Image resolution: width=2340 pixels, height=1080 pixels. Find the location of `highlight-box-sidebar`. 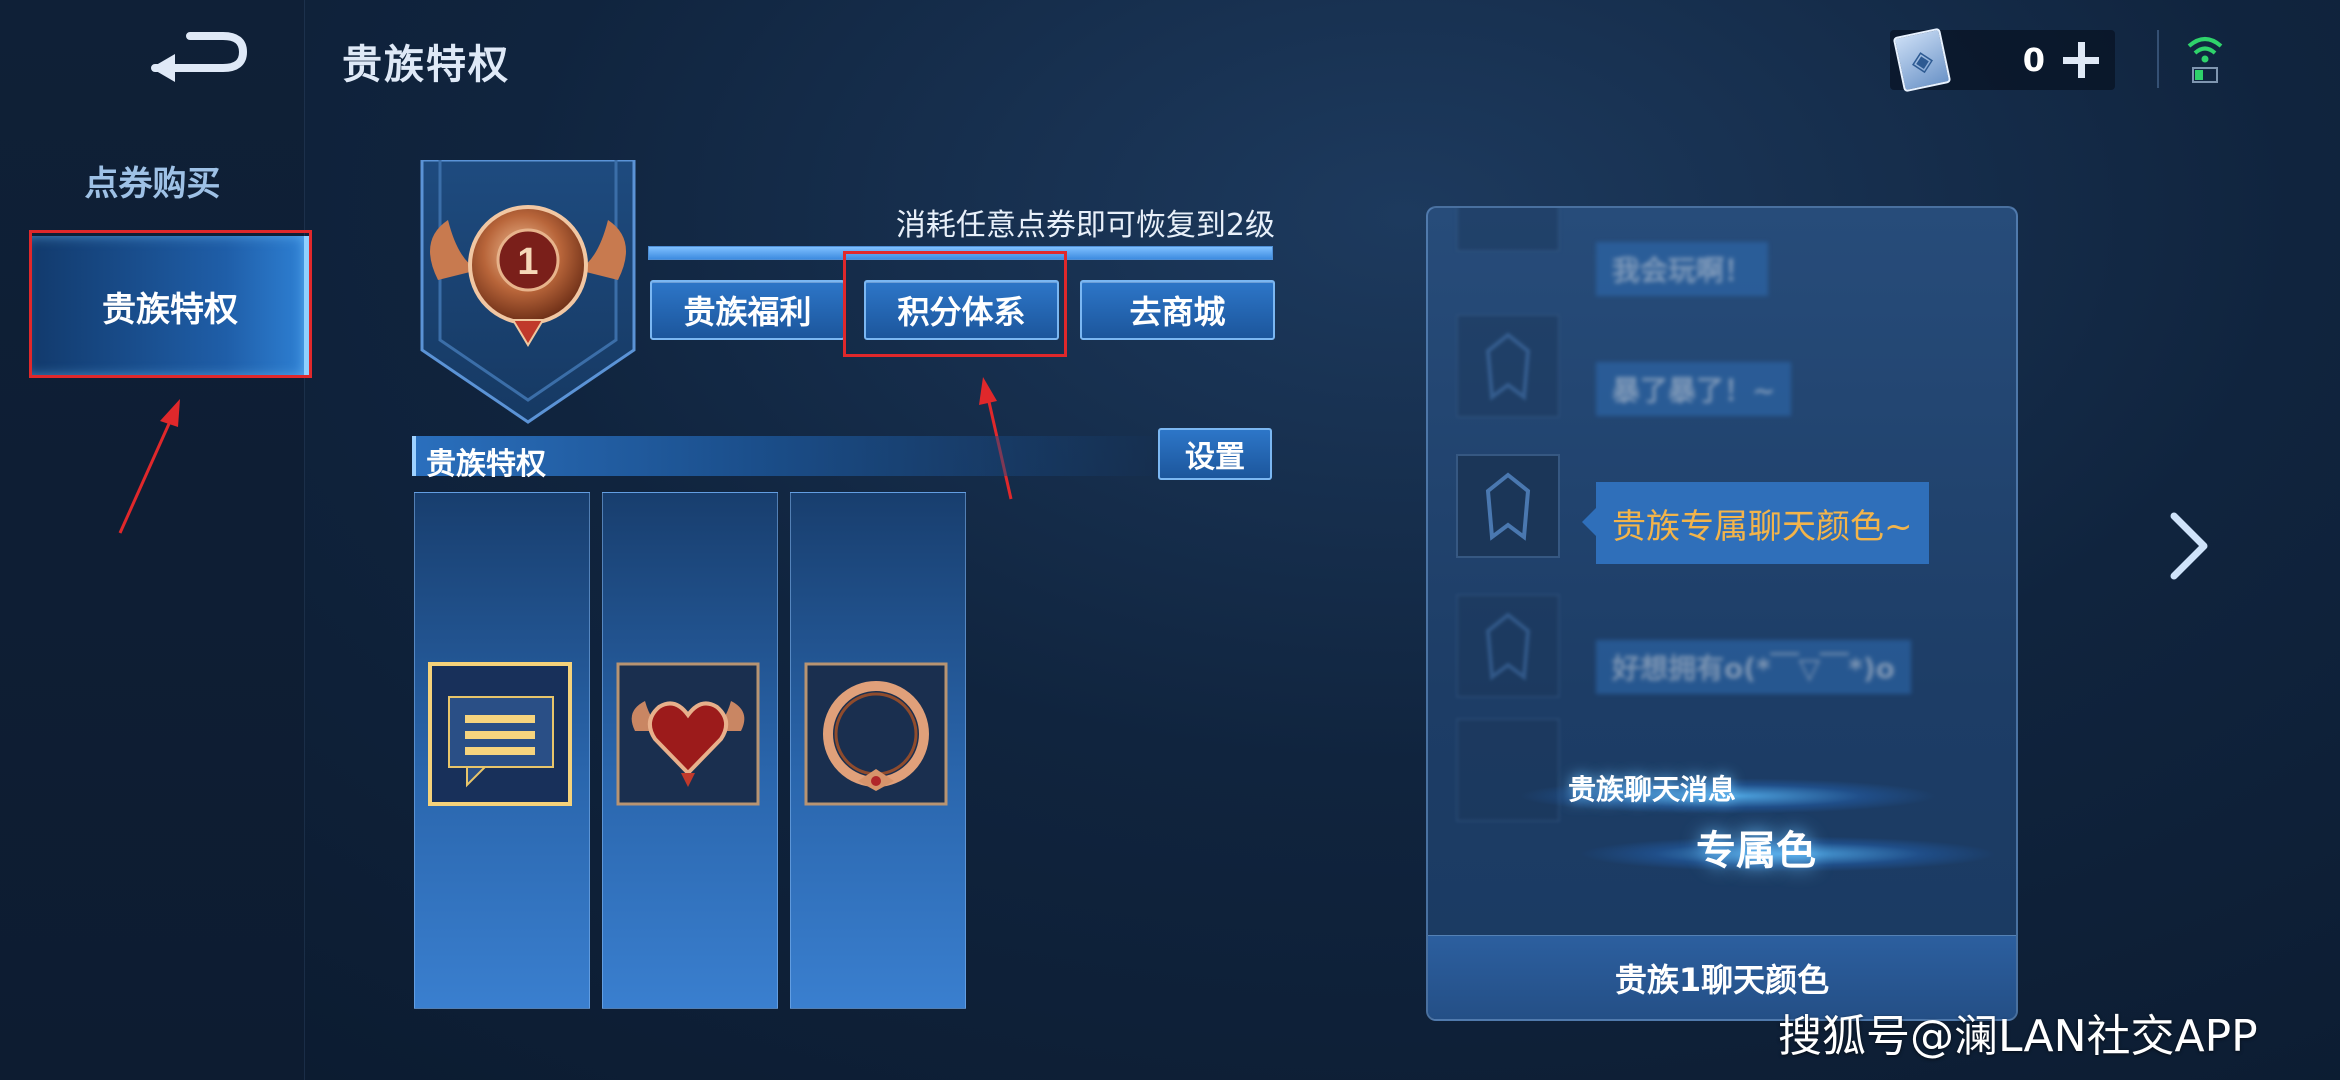

highlight-box-sidebar is located at coordinates (170, 304).